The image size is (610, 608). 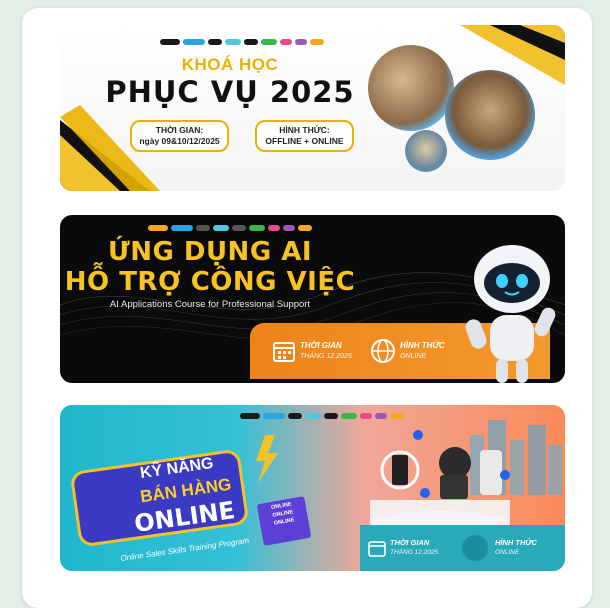 I want to click on banner1-format-value: OFFLINE + ONLINE, so click(x=304, y=141).